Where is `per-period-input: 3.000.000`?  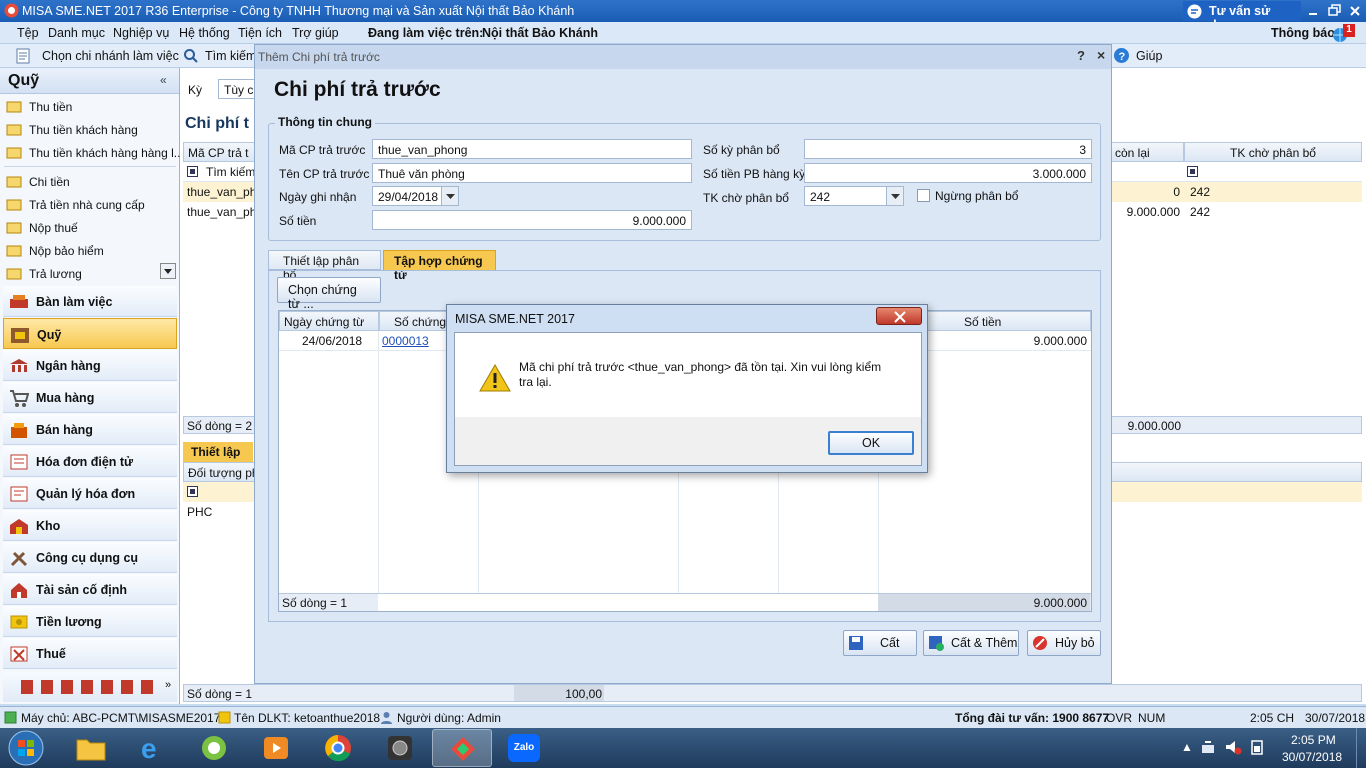 per-period-input: 3.000.000 is located at coordinates (948, 173).